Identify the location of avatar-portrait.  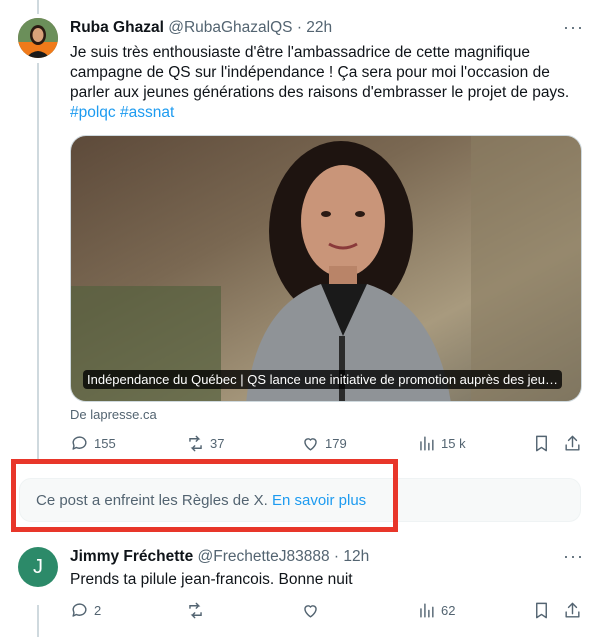
(38, 38).